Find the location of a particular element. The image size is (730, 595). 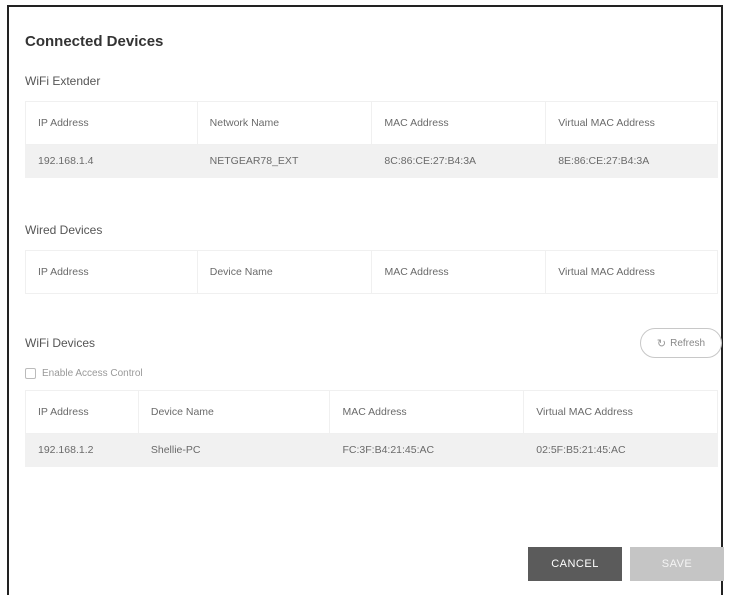

access-control-label: Enable Access Control is located at coordinates (92, 373).